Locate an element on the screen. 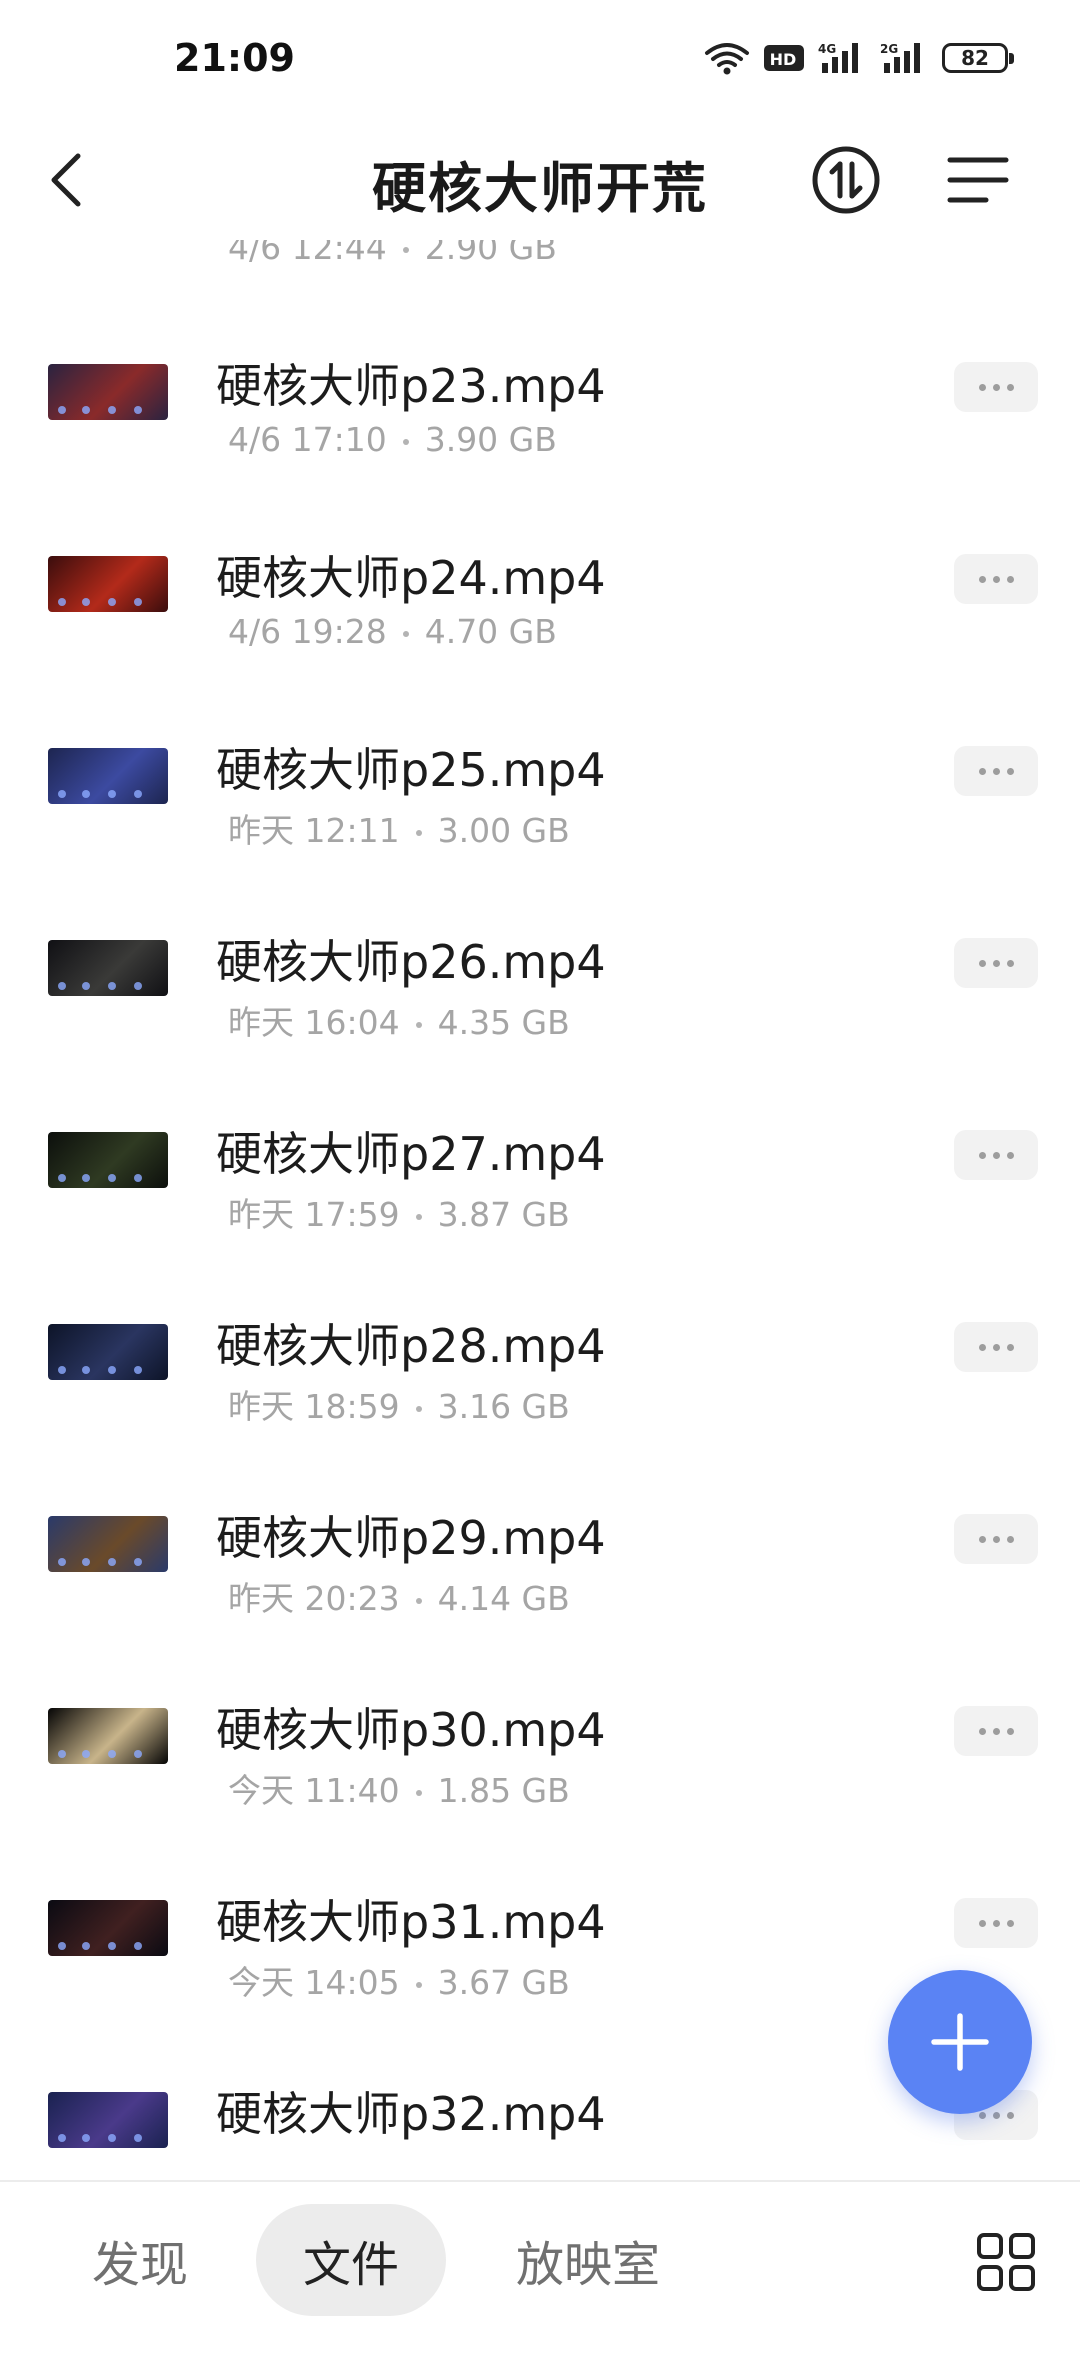  hd-label: HD is located at coordinates (783, 59).